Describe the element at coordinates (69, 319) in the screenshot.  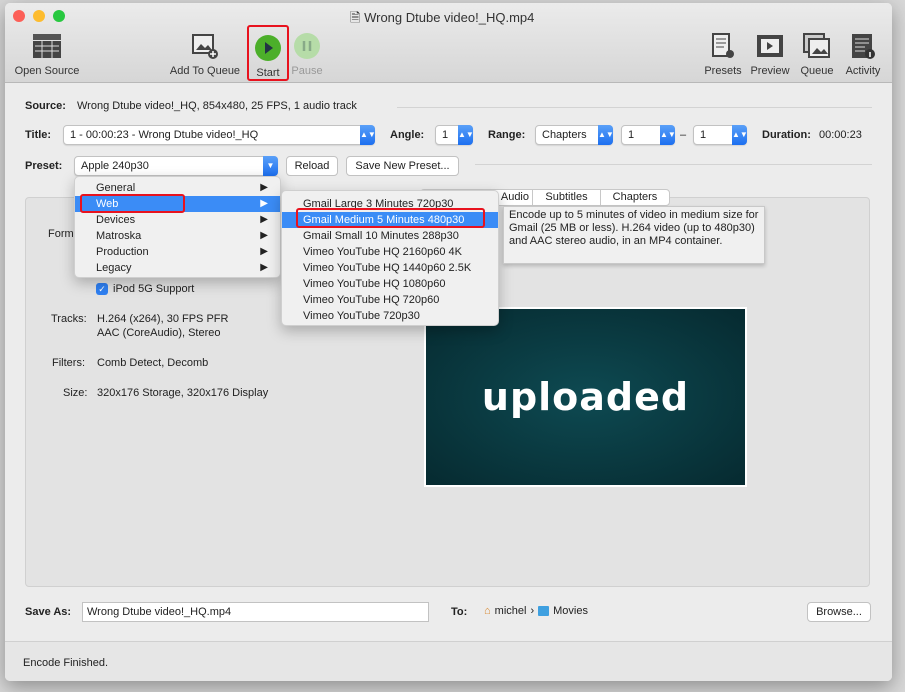
I see `tracks-label: Tracks:` at that location.